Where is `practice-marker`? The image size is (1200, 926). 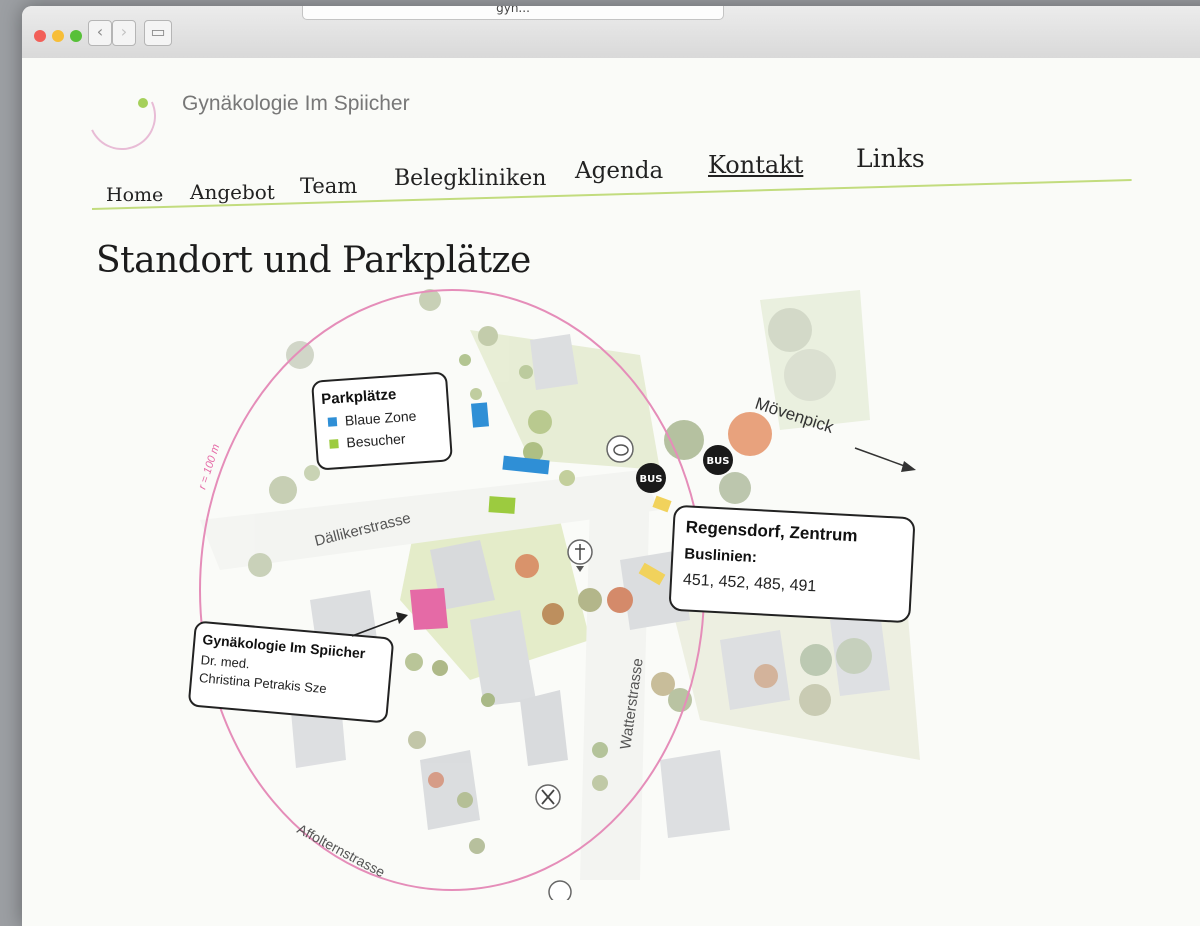 practice-marker is located at coordinates (429, 609).